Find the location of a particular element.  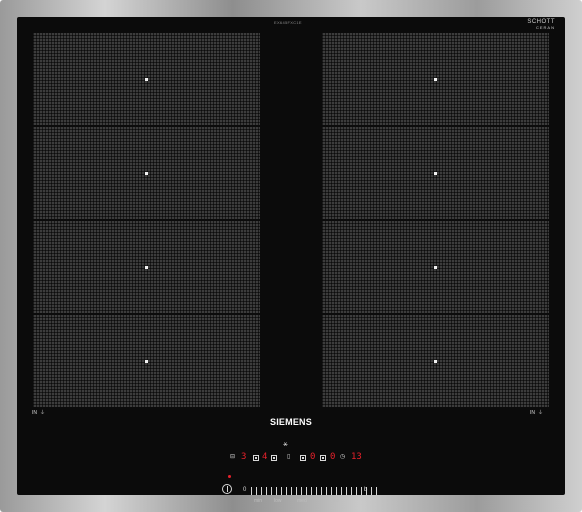

timer-display: 13 is located at coordinates (356, 457).